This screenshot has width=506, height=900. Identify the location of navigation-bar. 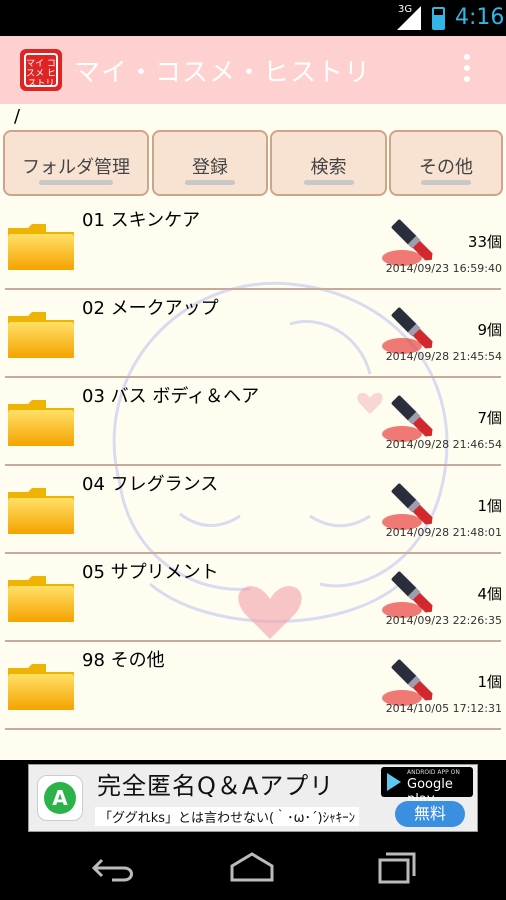
(253, 867).